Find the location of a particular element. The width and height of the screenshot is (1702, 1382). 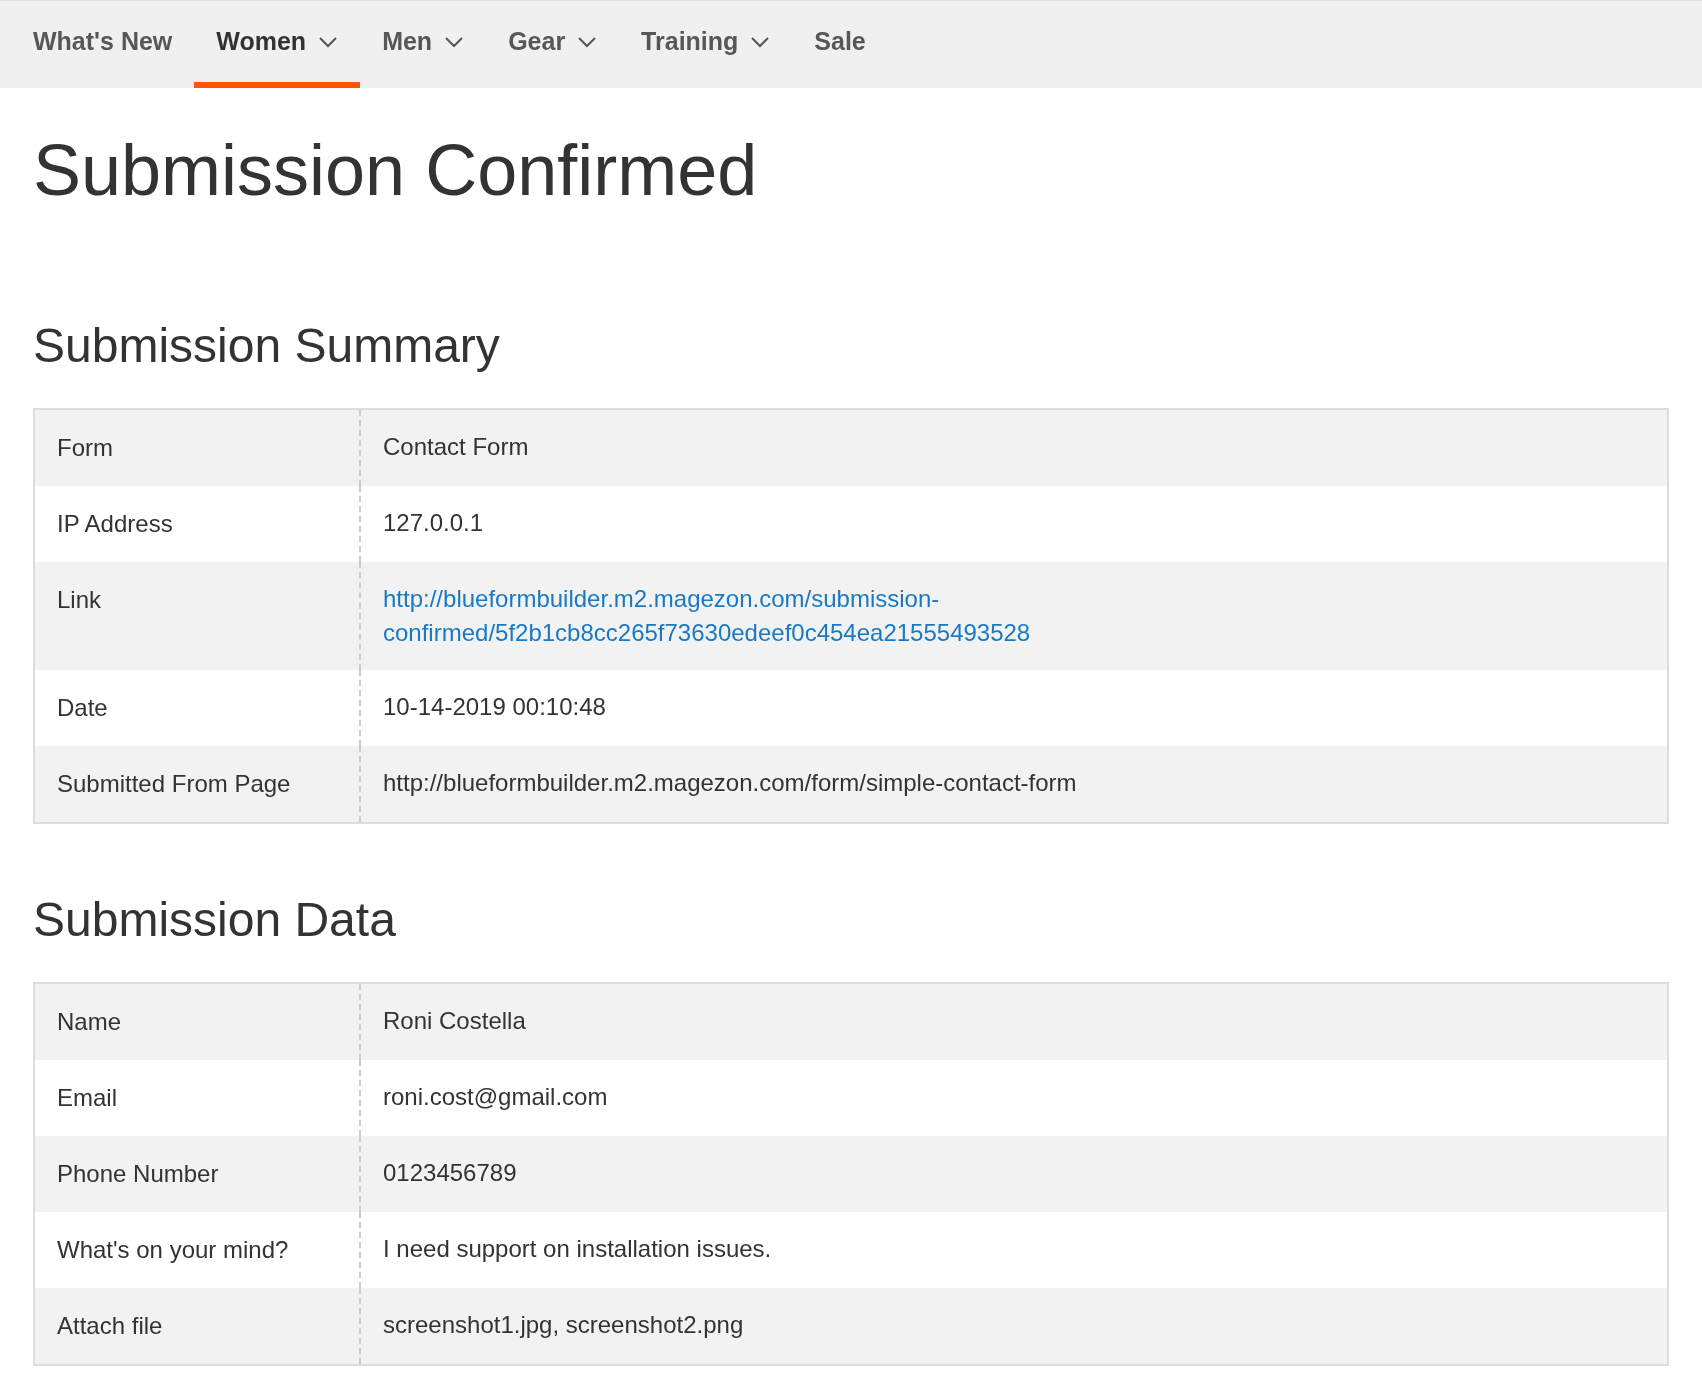

field-label: Link is located at coordinates (79, 599).